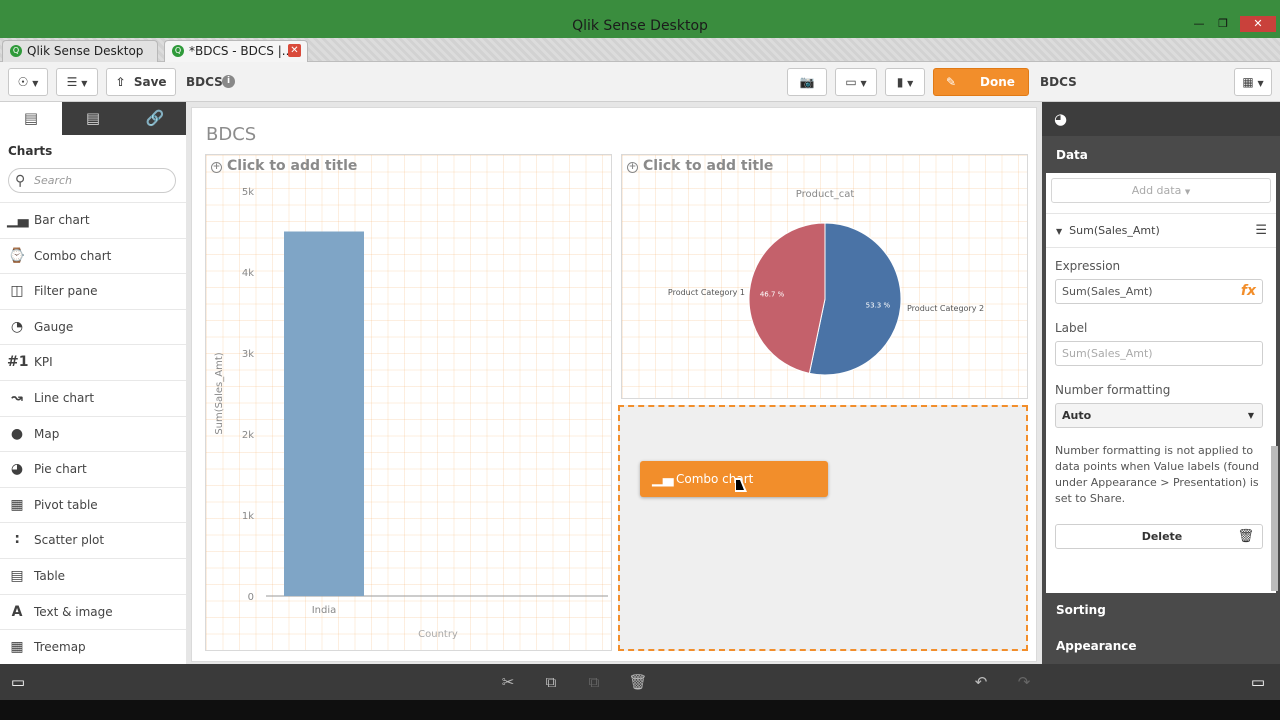  I want to click on y-axis-label: Sum(Sales_Amt), so click(219, 393).